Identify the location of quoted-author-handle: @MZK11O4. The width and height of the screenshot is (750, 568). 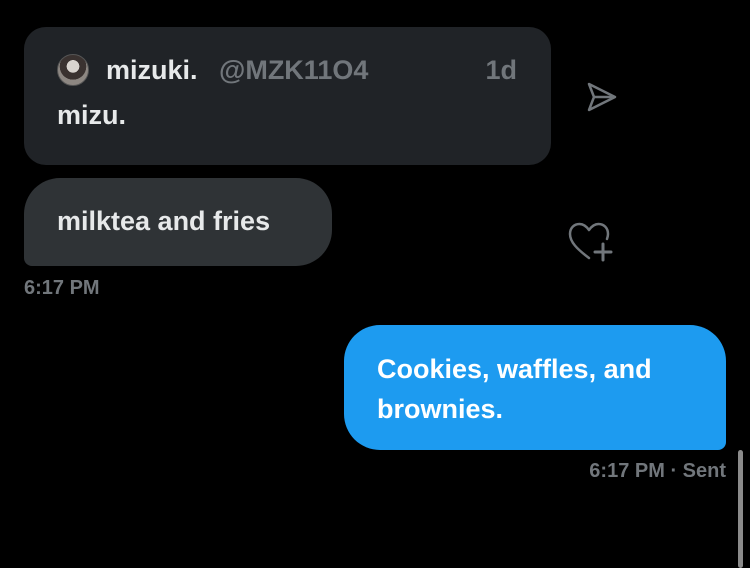
(293, 70).